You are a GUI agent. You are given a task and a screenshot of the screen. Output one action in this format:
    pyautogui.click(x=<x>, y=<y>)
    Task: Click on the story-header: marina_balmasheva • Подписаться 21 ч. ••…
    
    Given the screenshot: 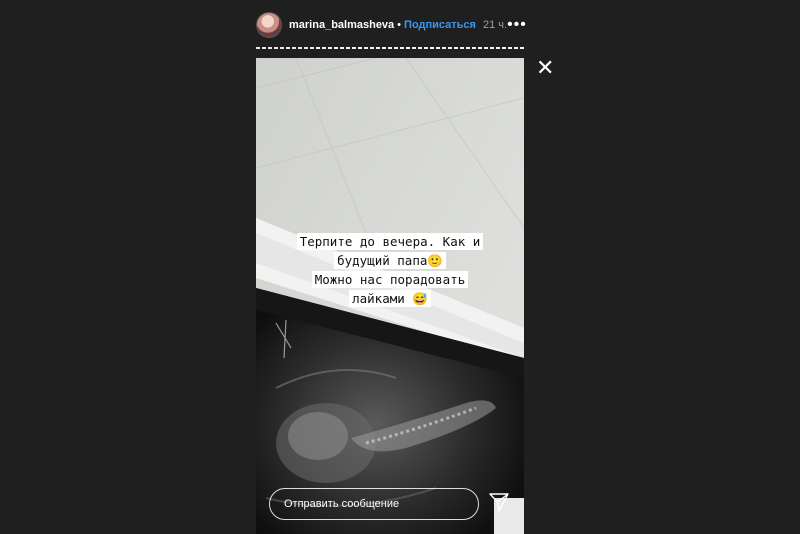 What is the action you would take?
    pyautogui.click(x=391, y=25)
    